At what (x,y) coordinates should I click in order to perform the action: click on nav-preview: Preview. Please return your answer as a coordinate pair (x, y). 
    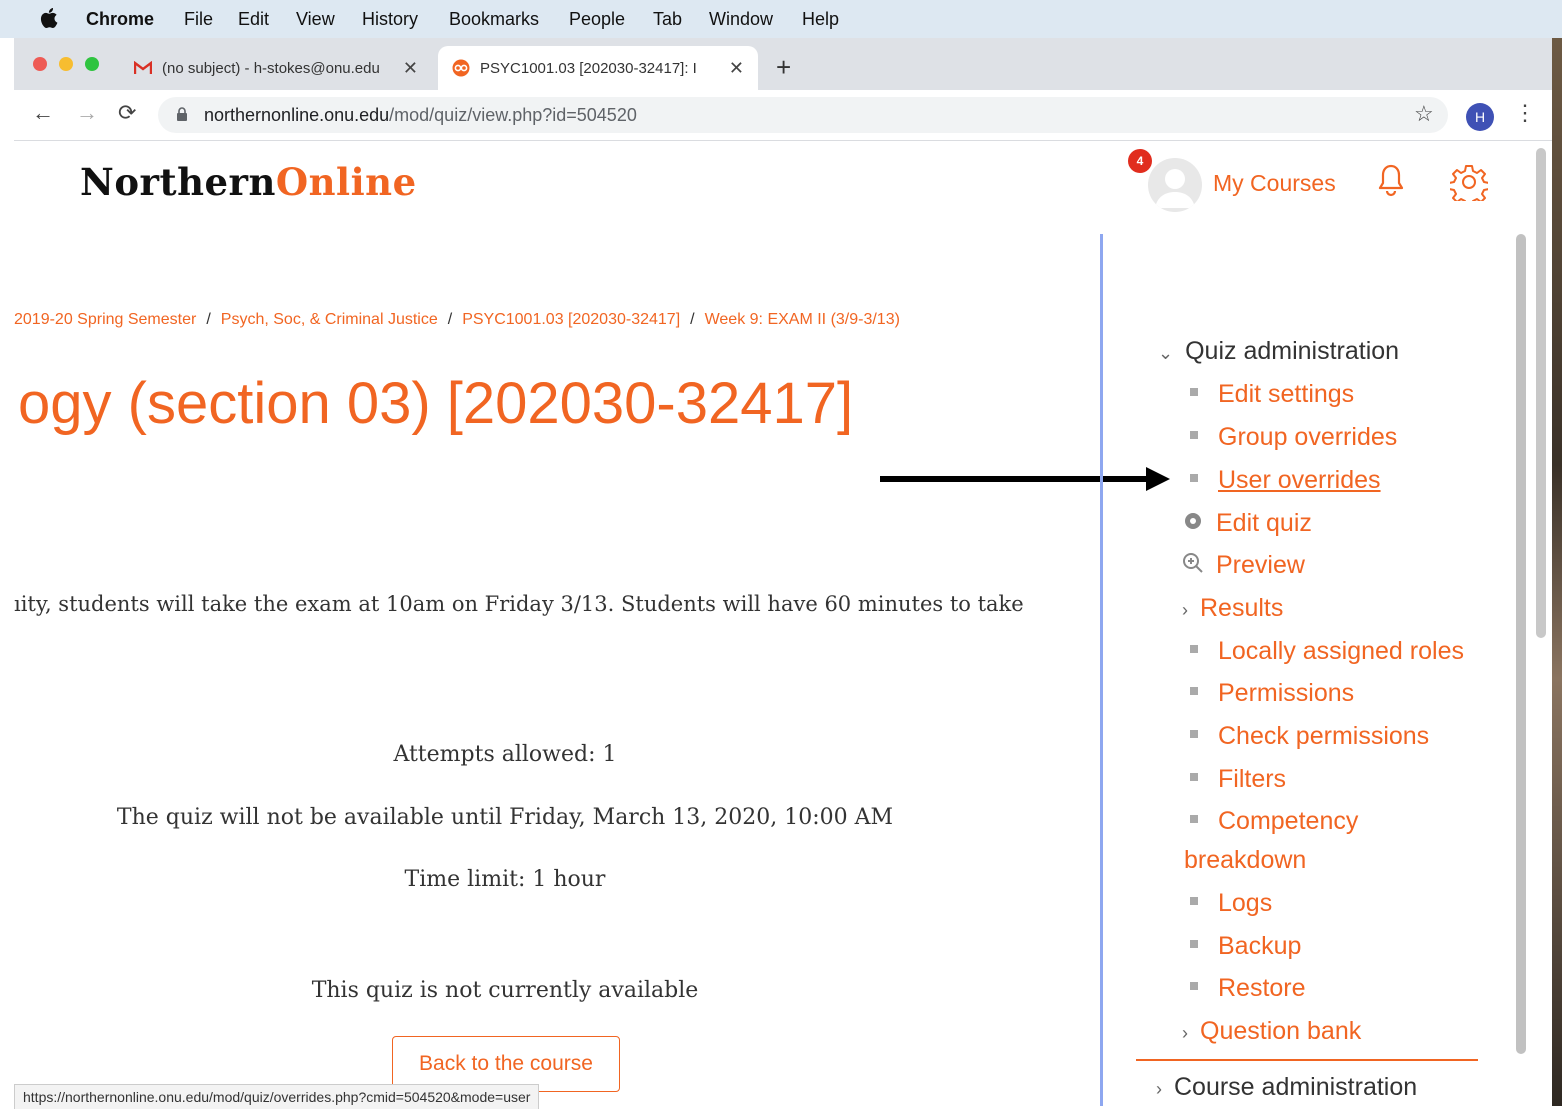
    Looking at the image, I should click on (1243, 565).